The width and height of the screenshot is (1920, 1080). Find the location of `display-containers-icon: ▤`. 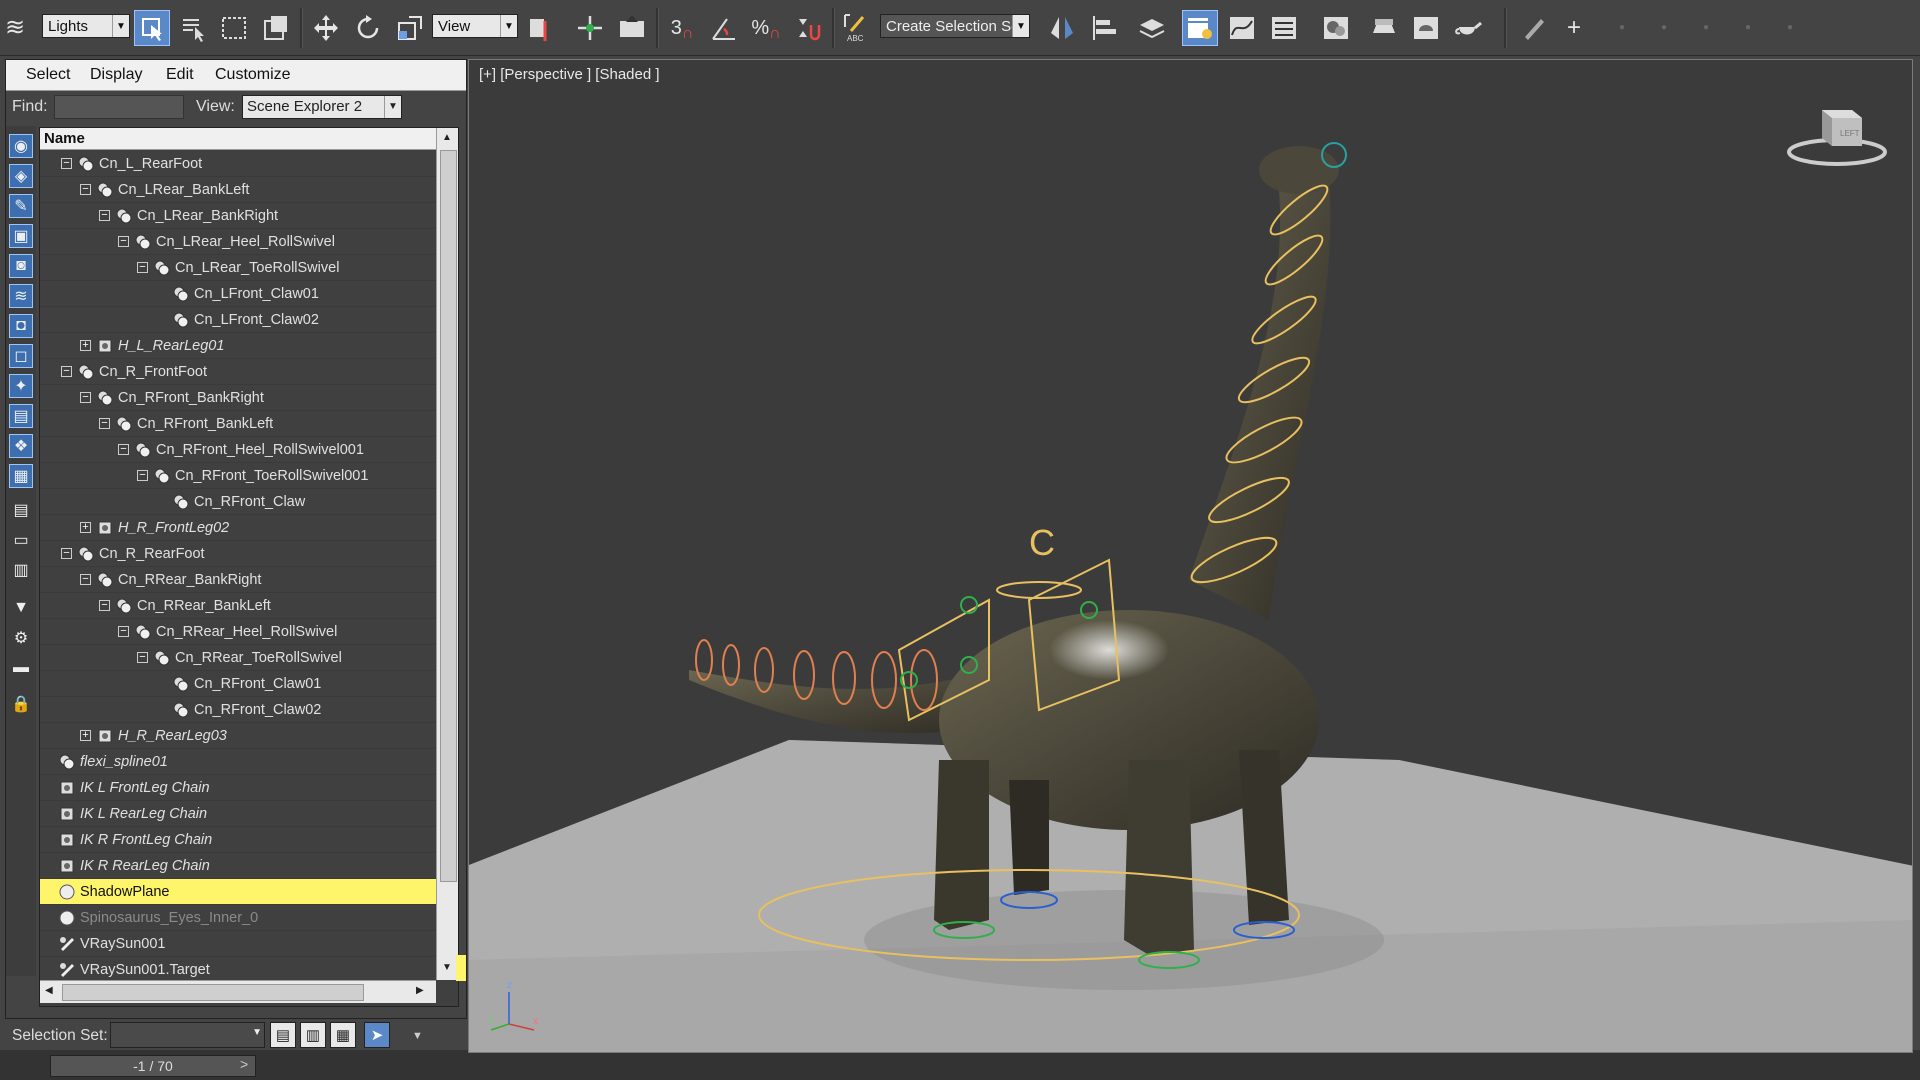

display-containers-icon: ▤ is located at coordinates (21, 416).